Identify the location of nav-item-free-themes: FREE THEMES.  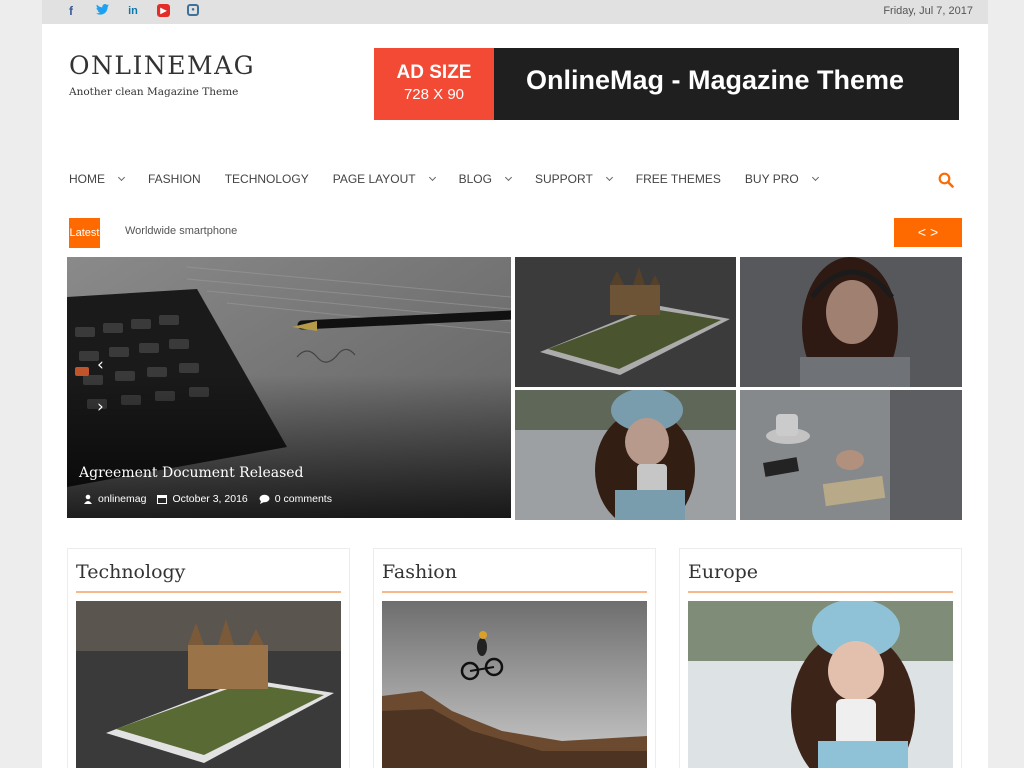
(678, 179).